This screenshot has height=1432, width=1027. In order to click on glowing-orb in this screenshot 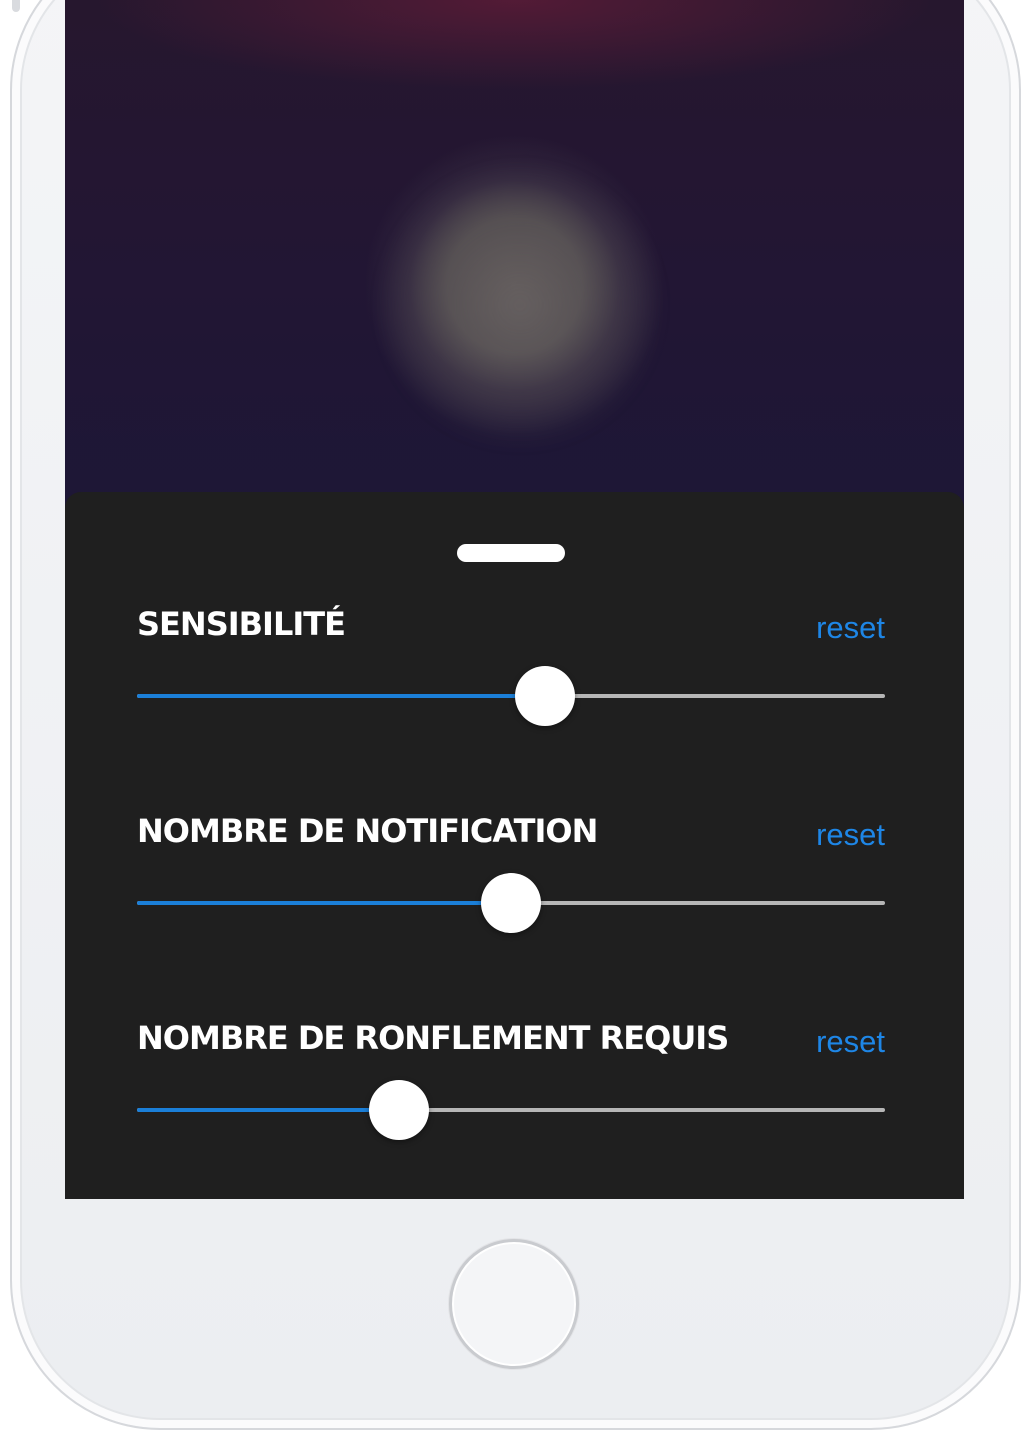, I will do `click(520, 305)`.